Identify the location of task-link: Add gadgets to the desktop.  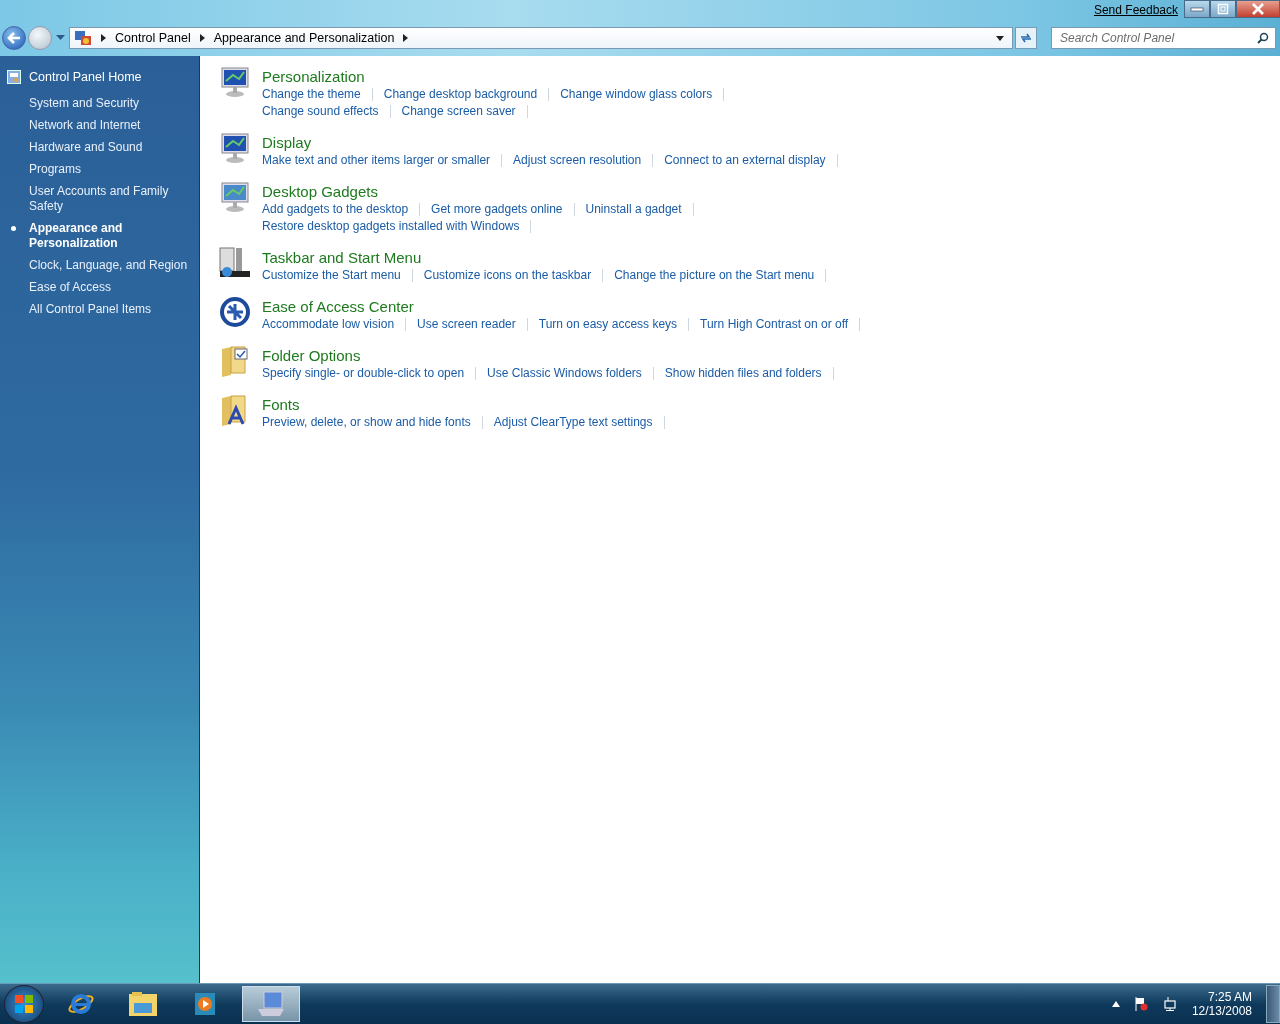
(335, 209).